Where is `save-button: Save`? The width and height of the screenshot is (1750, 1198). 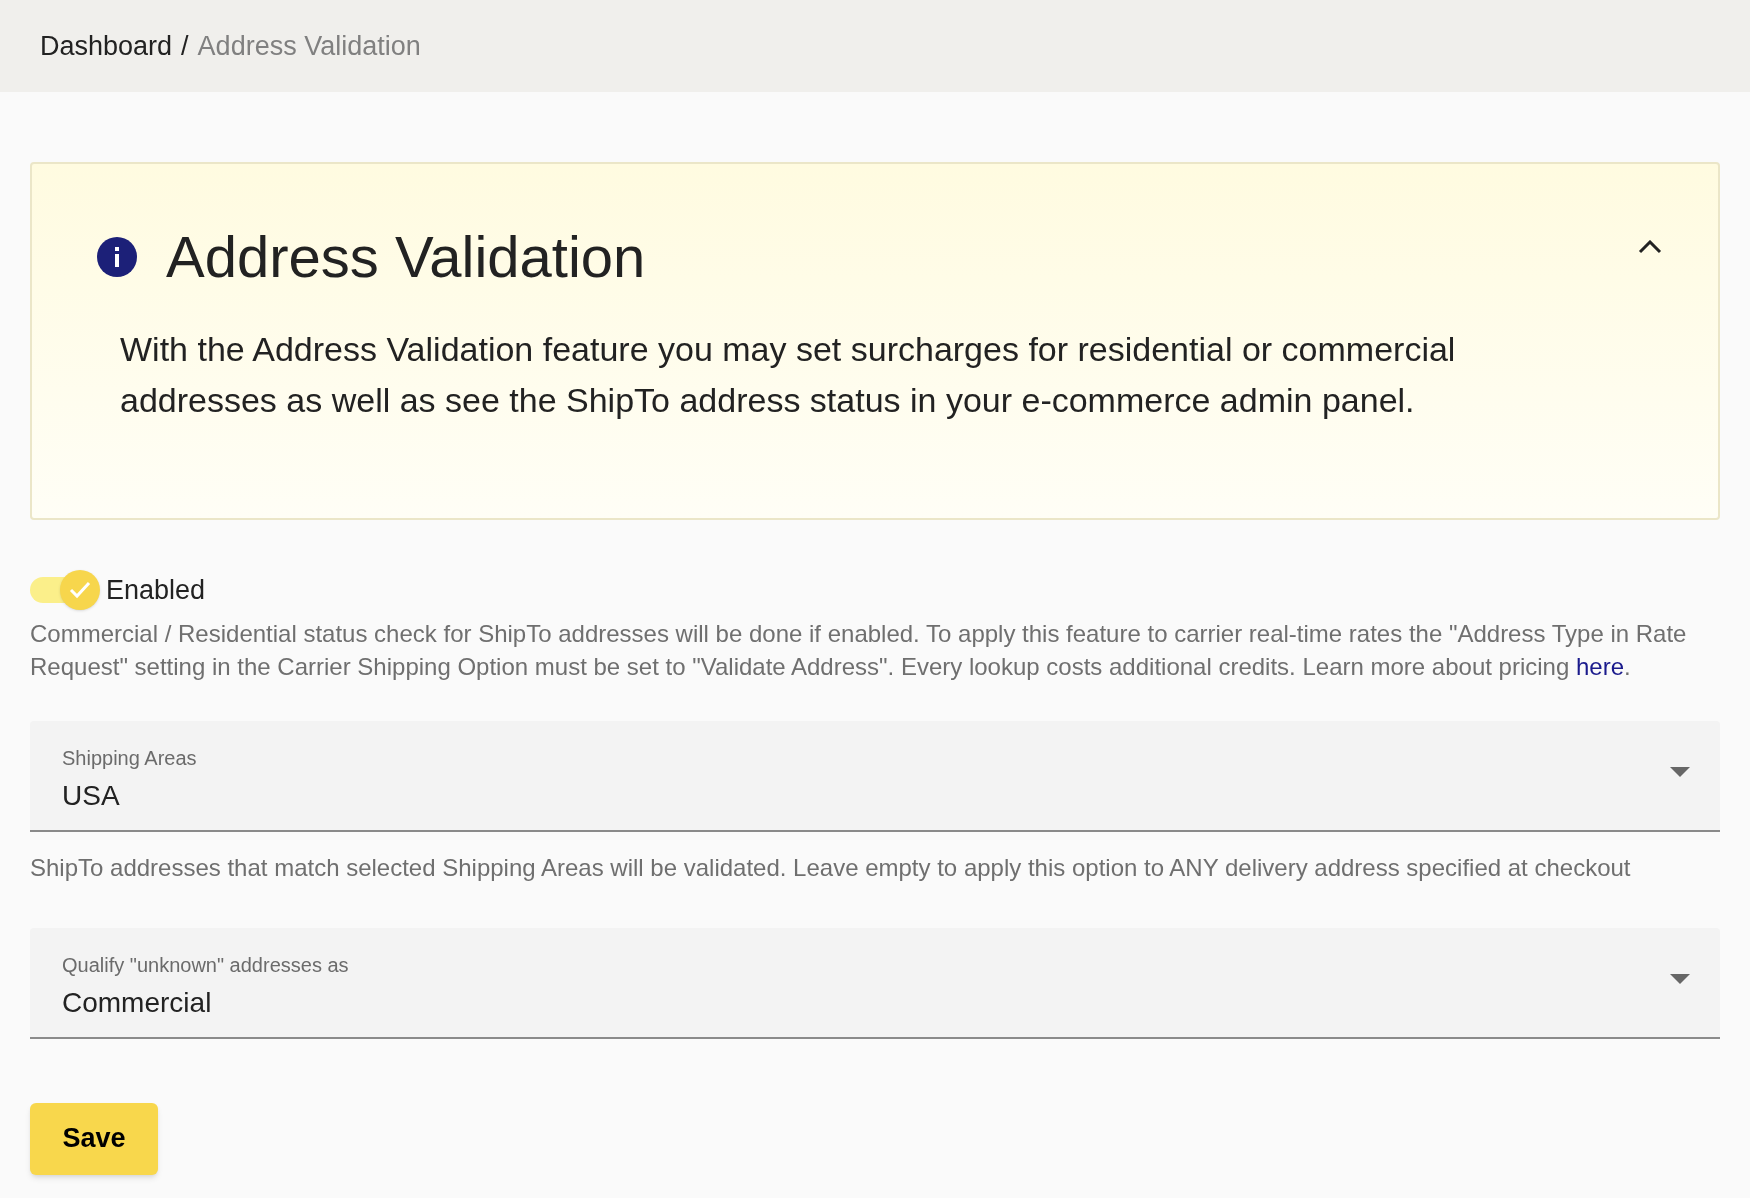
save-button: Save is located at coordinates (94, 1138).